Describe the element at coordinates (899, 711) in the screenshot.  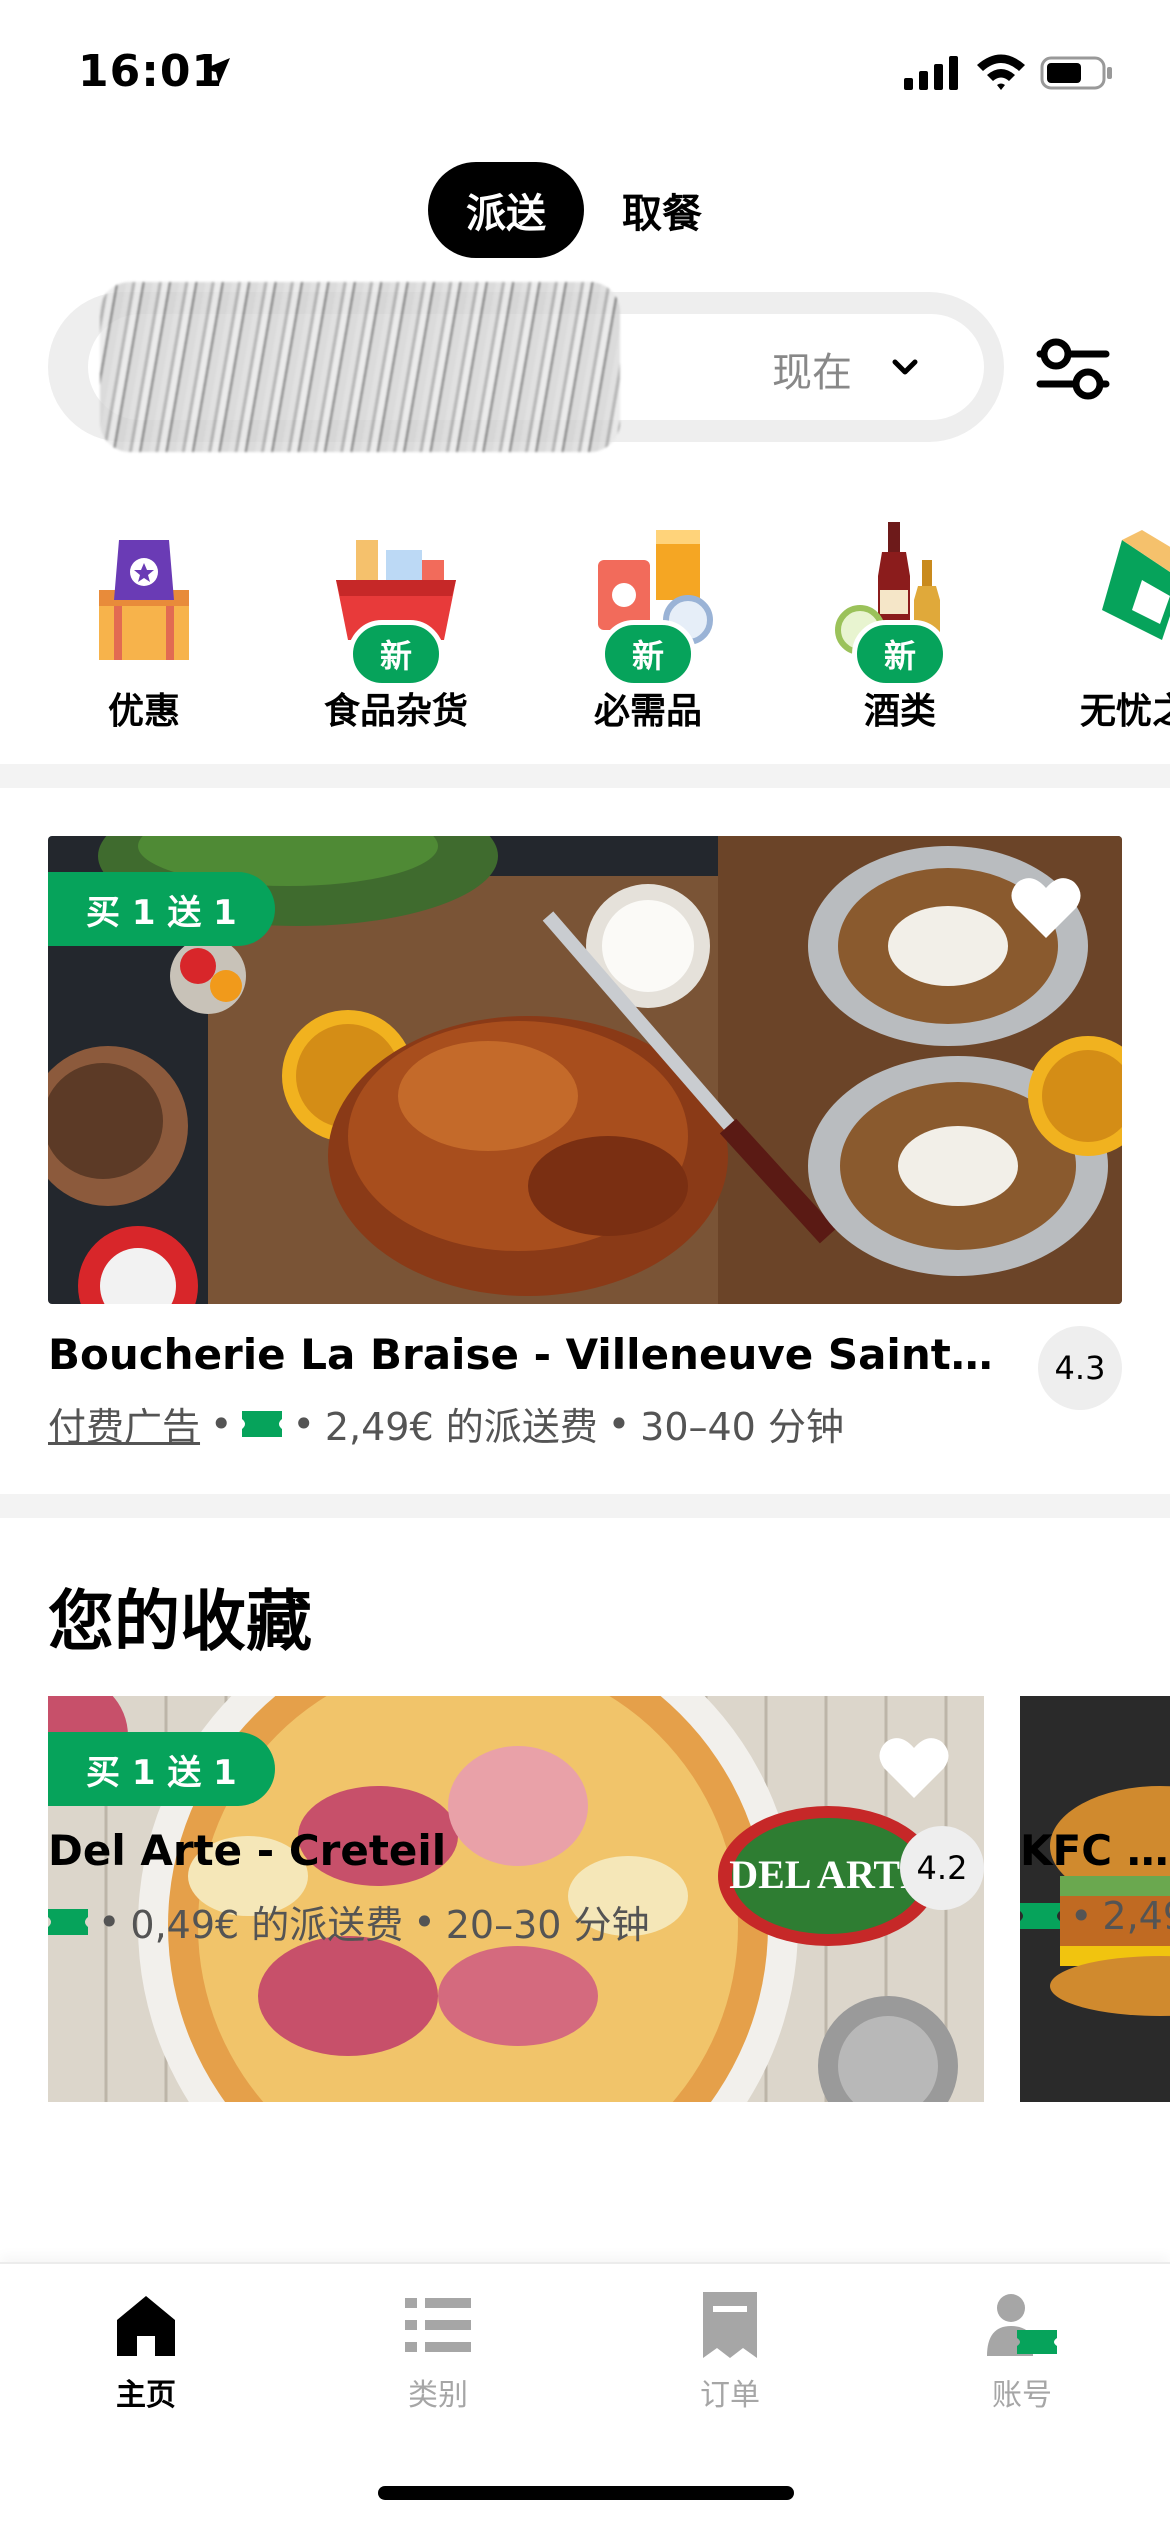
I see `category-label: 酒类` at that location.